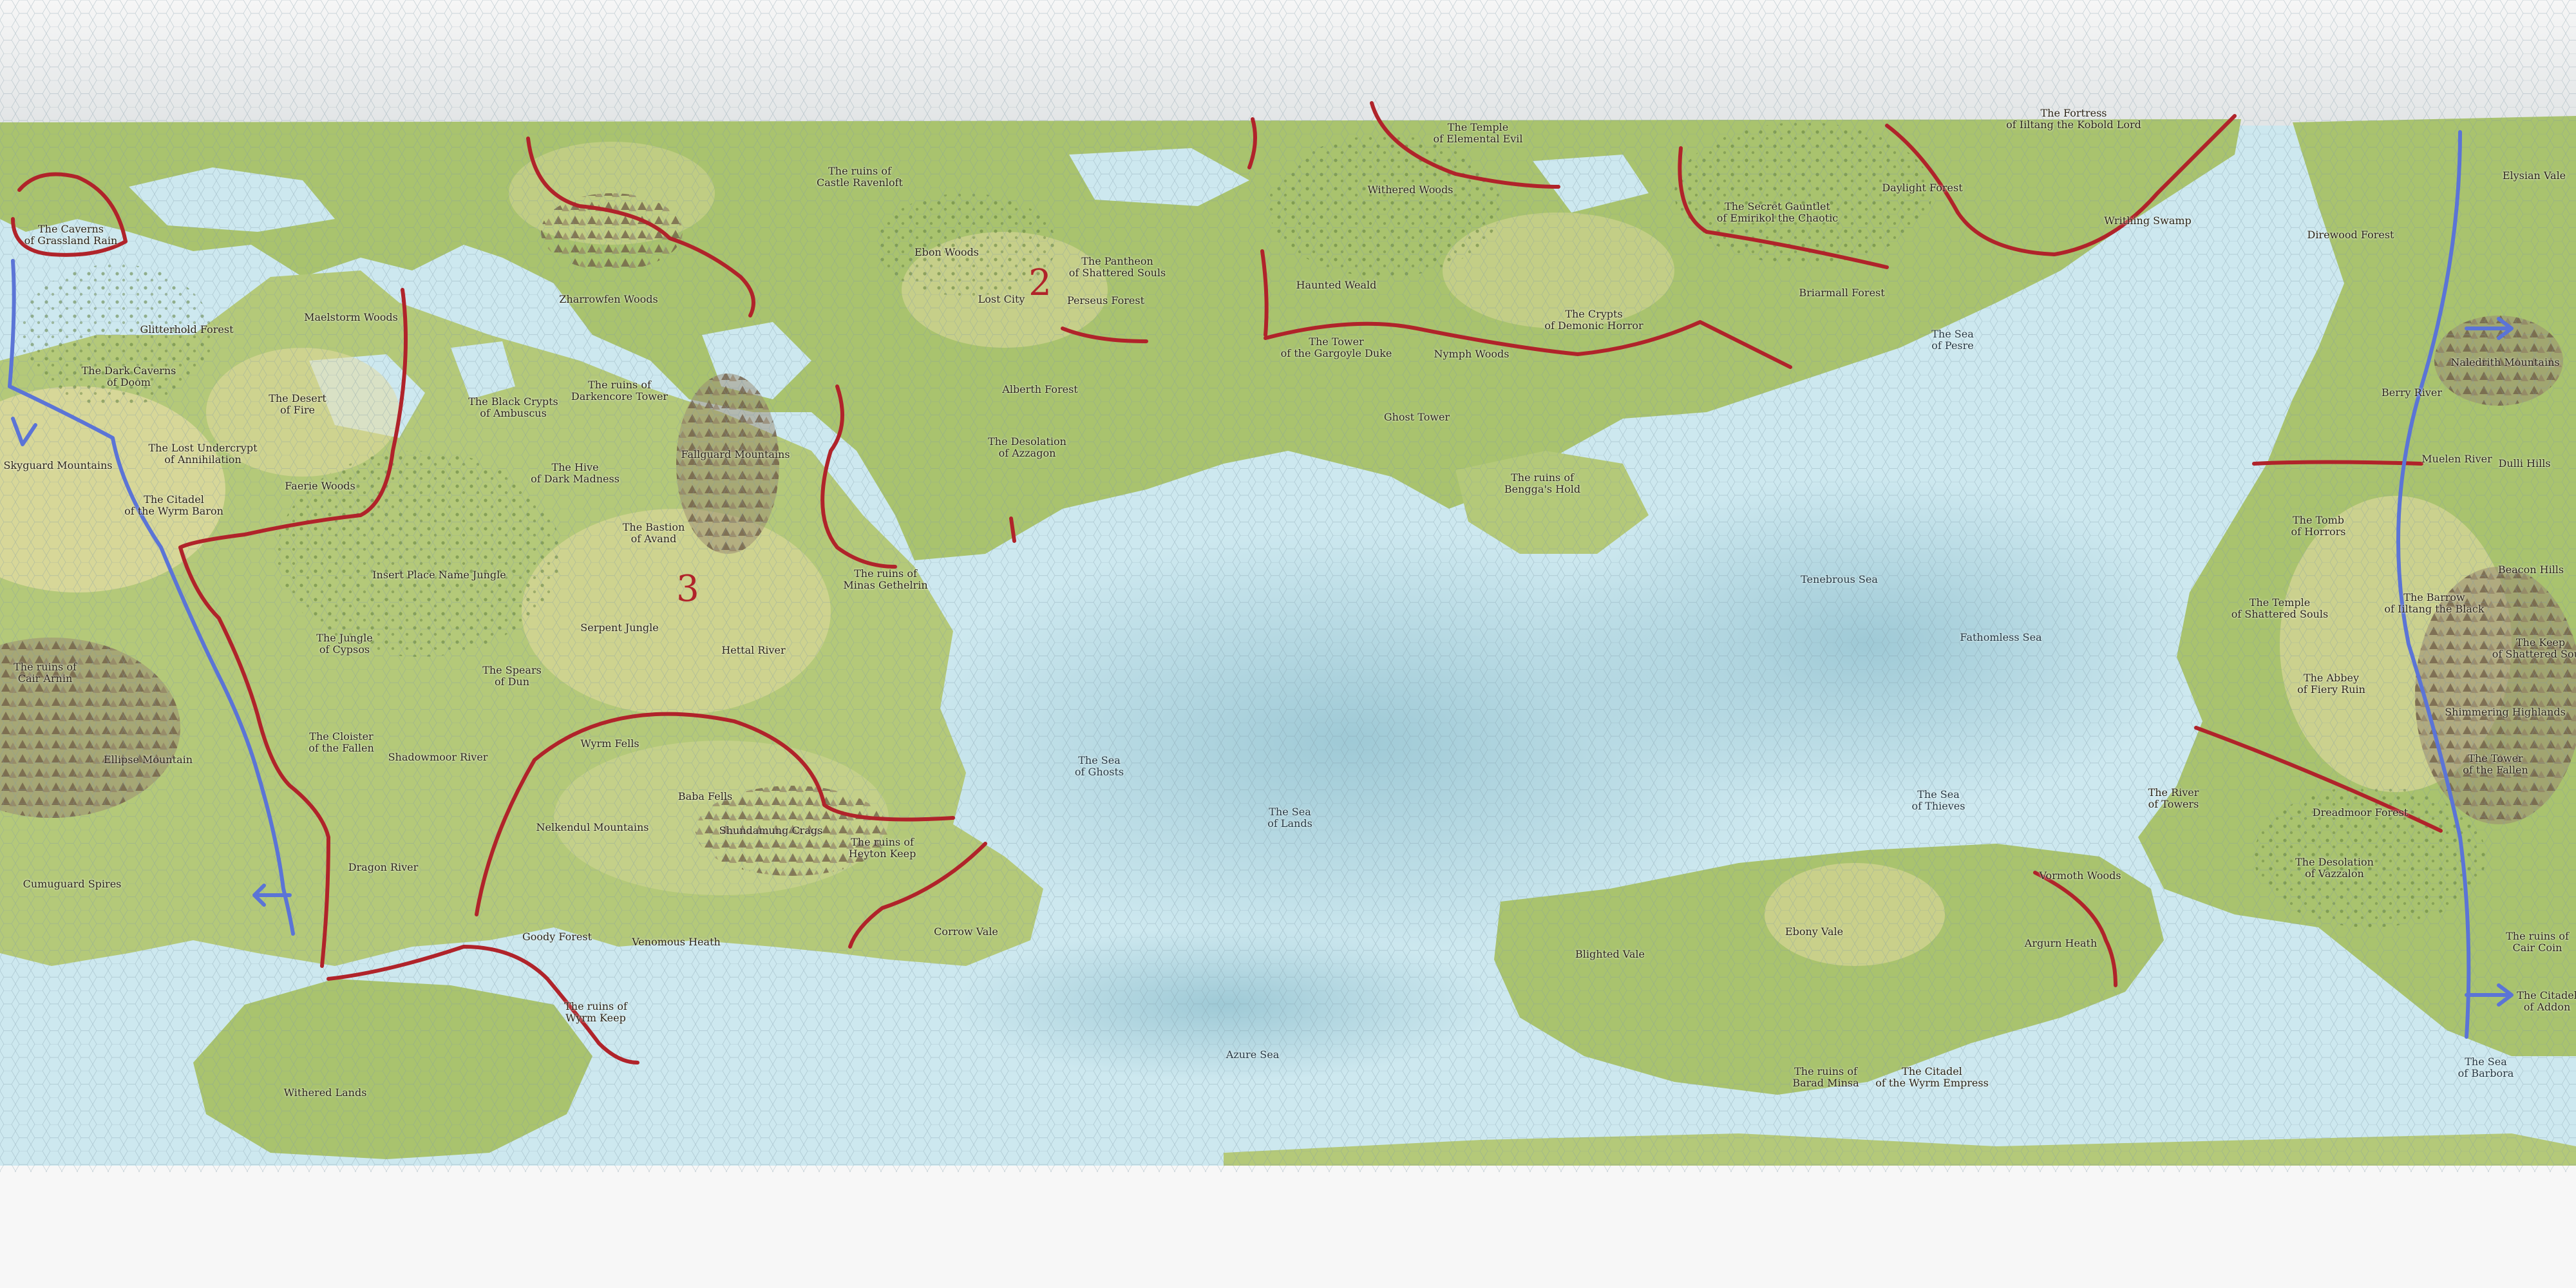  Describe the element at coordinates (1288, 1227) in the screenshot. I see `south-ice-cap` at that location.